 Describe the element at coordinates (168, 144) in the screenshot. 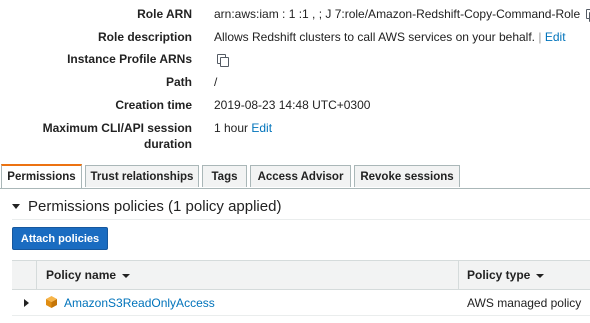

I see `max-session-label-line2: duration` at that location.